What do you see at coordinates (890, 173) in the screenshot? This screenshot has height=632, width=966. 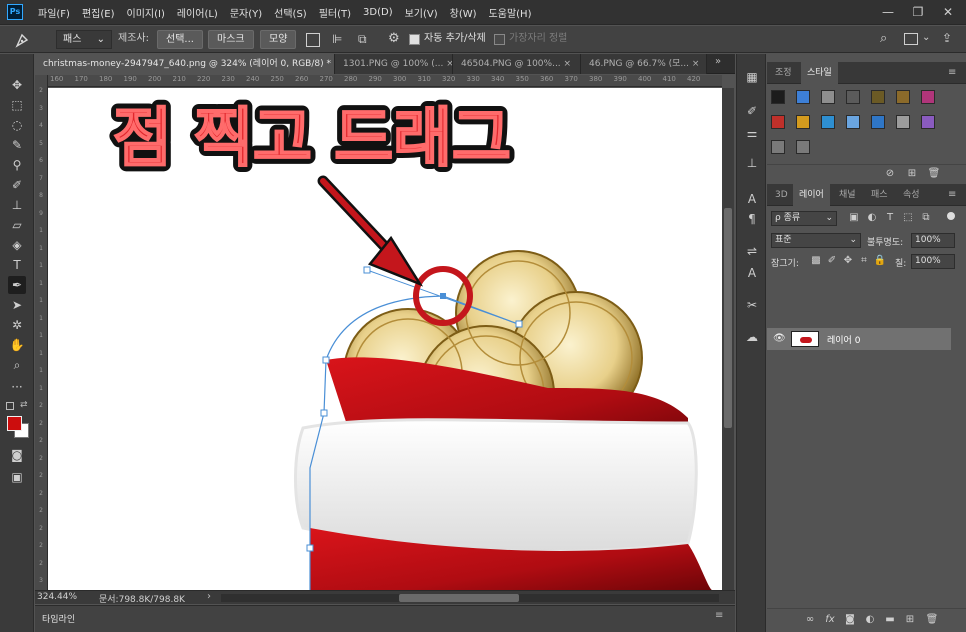 I see `clear-style-icon: ⊘` at bounding box center [890, 173].